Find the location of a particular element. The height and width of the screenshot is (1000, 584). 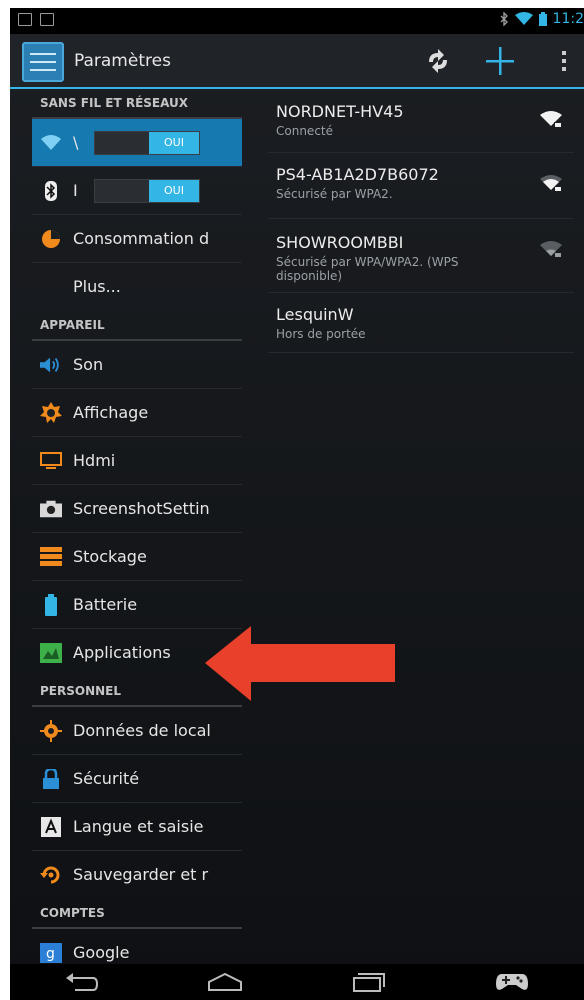

settings-item-security: Sécurité is located at coordinates (137, 779).